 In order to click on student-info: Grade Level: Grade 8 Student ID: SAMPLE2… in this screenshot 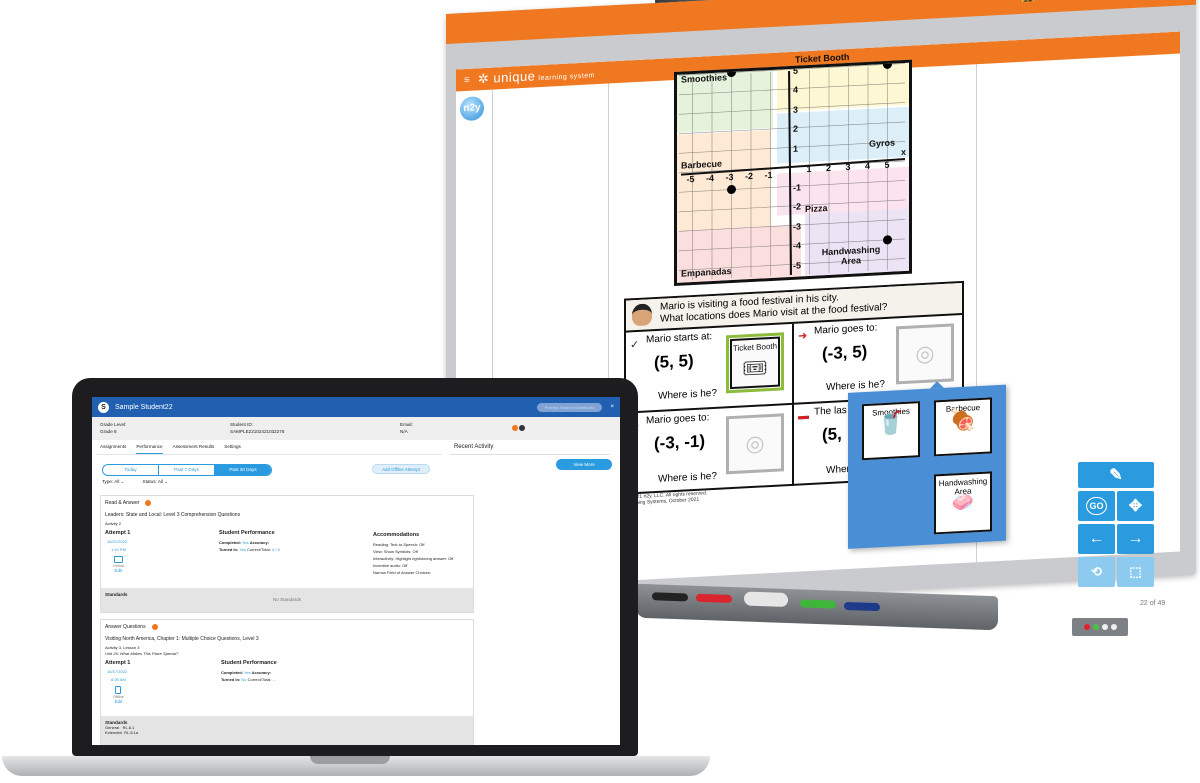, I will do `click(356, 428)`.